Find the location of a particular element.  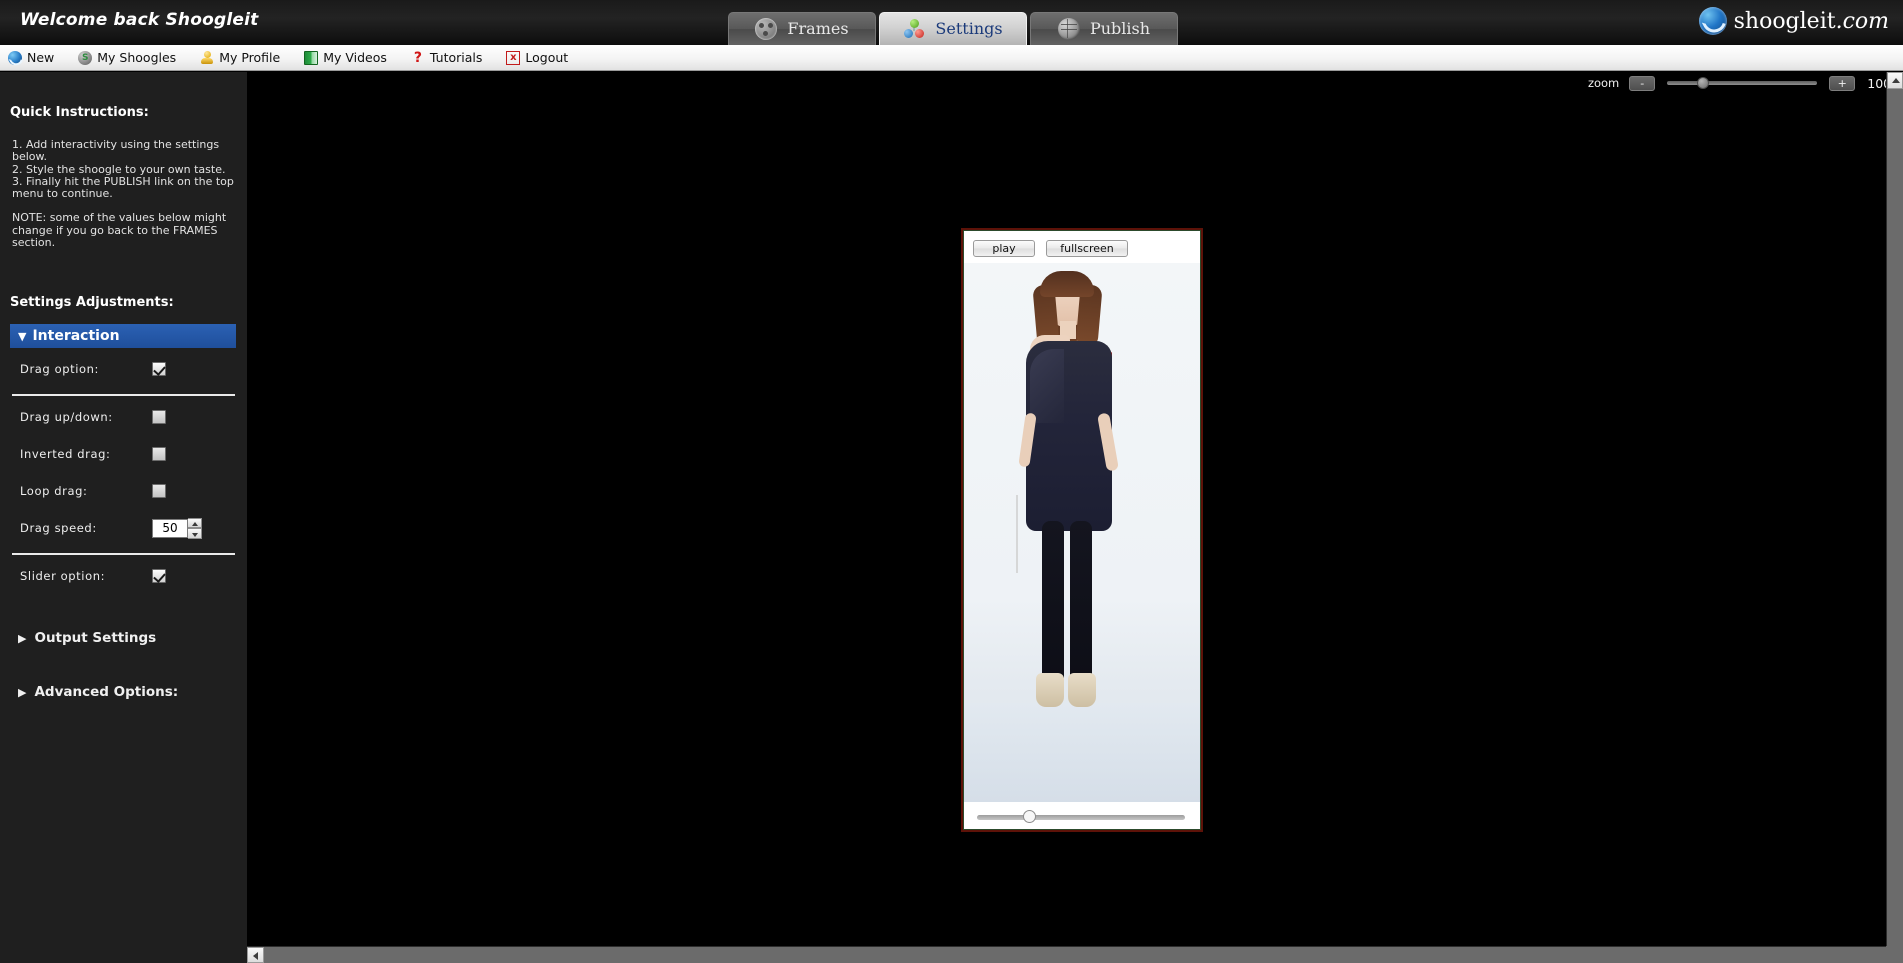

brand-text: shoogleit.com is located at coordinates (1811, 21).